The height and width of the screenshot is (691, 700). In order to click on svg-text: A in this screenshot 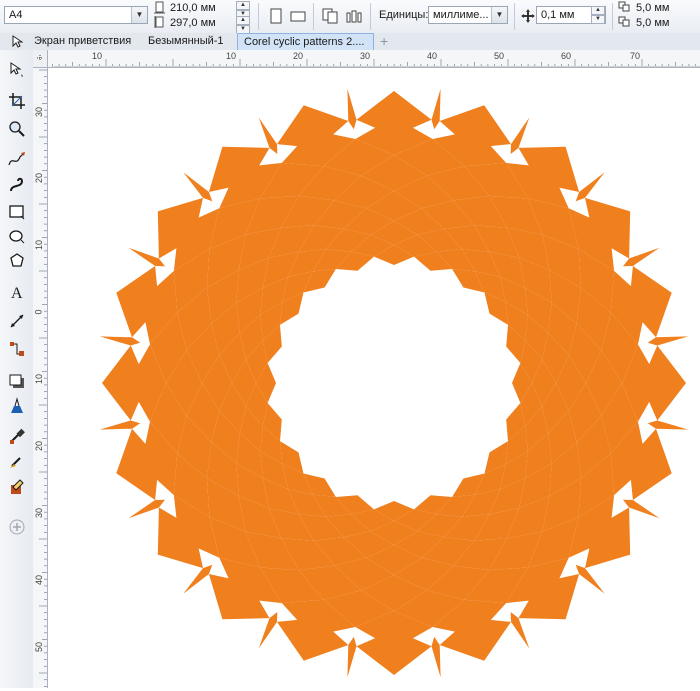, I will do `click(17, 293)`.